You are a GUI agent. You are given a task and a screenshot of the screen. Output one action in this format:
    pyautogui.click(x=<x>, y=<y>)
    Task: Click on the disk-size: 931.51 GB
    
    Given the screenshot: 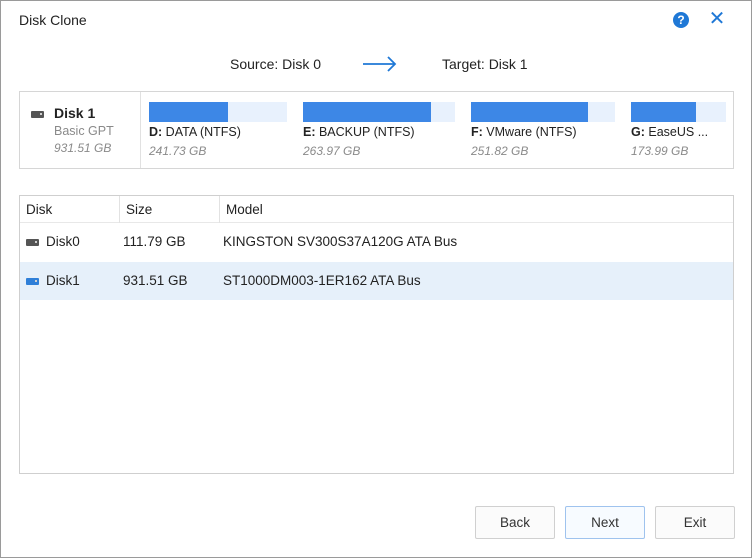 What is the action you would take?
    pyautogui.click(x=83, y=148)
    